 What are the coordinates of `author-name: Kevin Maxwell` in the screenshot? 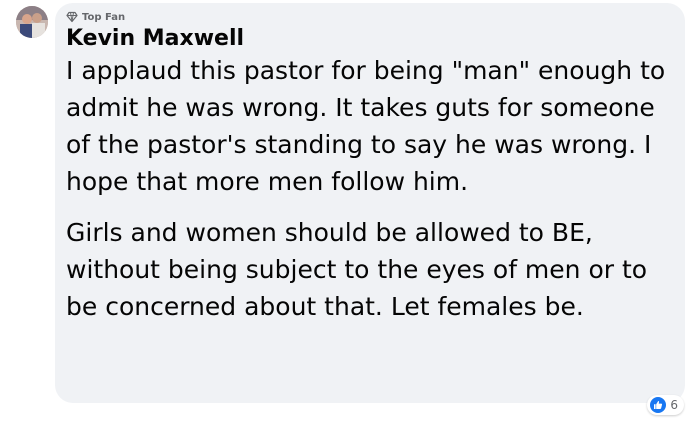 It's located at (155, 39).